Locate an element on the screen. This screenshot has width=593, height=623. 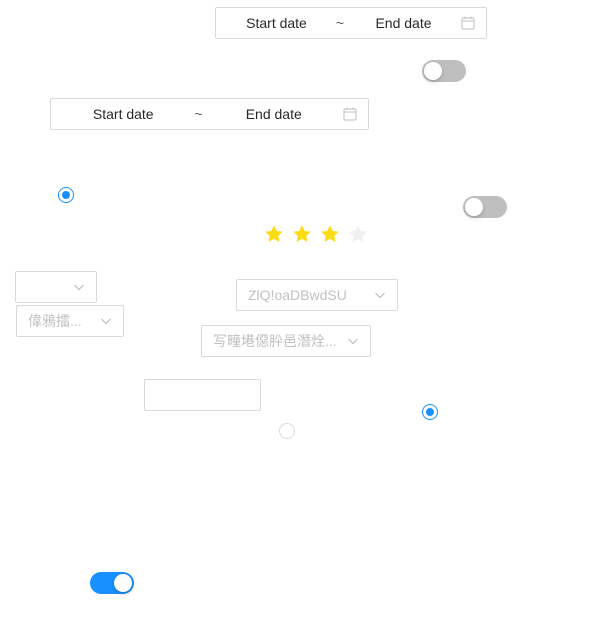
select-disabled-2: ZlQ!oaDBwdSU is located at coordinates (317, 295).